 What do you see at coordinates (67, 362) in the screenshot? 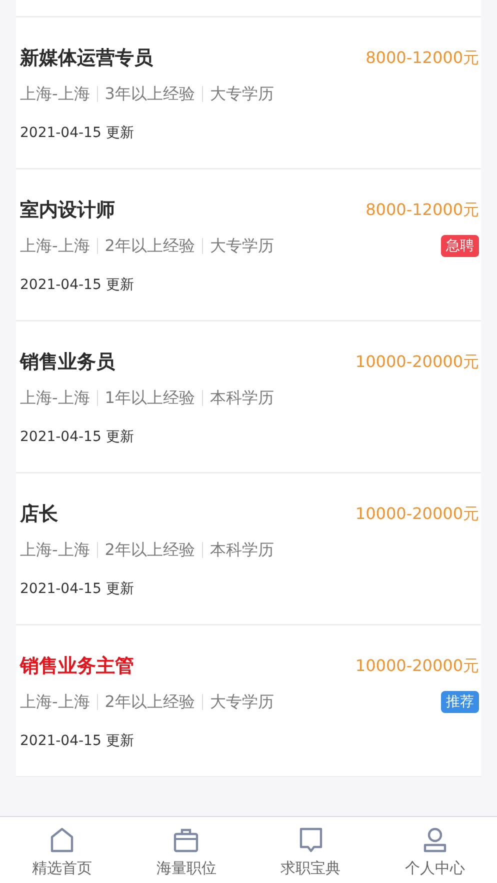
I see `job-title: 销售业务员` at bounding box center [67, 362].